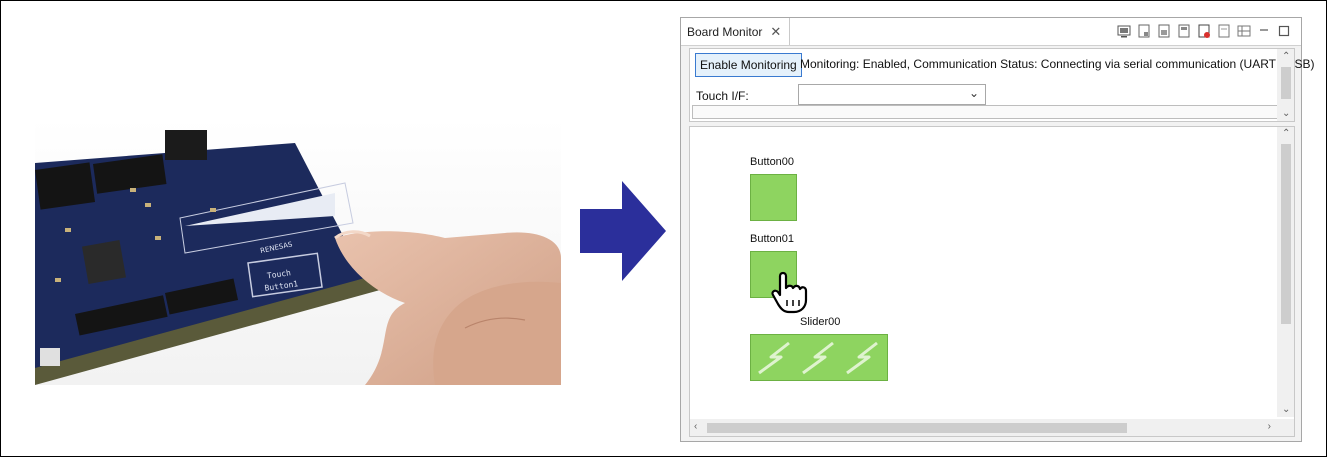  I want to click on view-toolbar, so click(1204, 31).